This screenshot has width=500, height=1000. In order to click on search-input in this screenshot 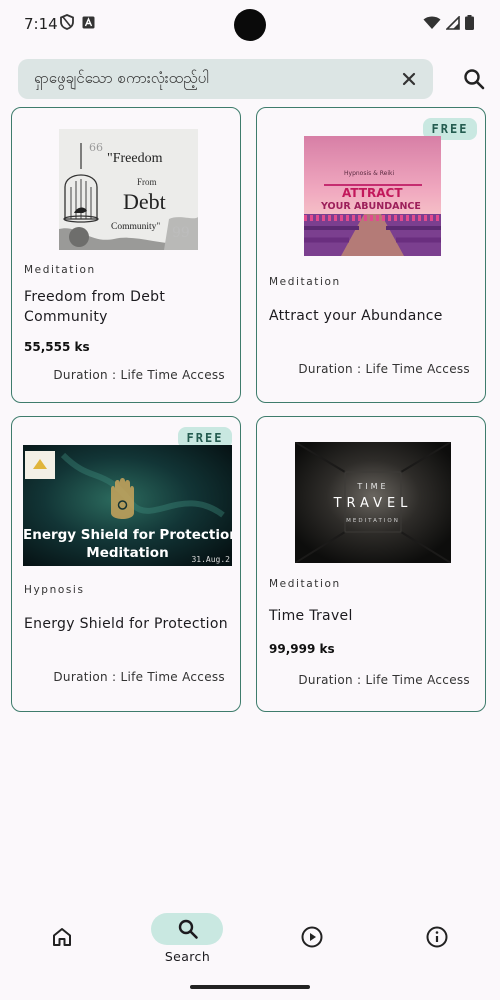, I will do `click(214, 80)`.